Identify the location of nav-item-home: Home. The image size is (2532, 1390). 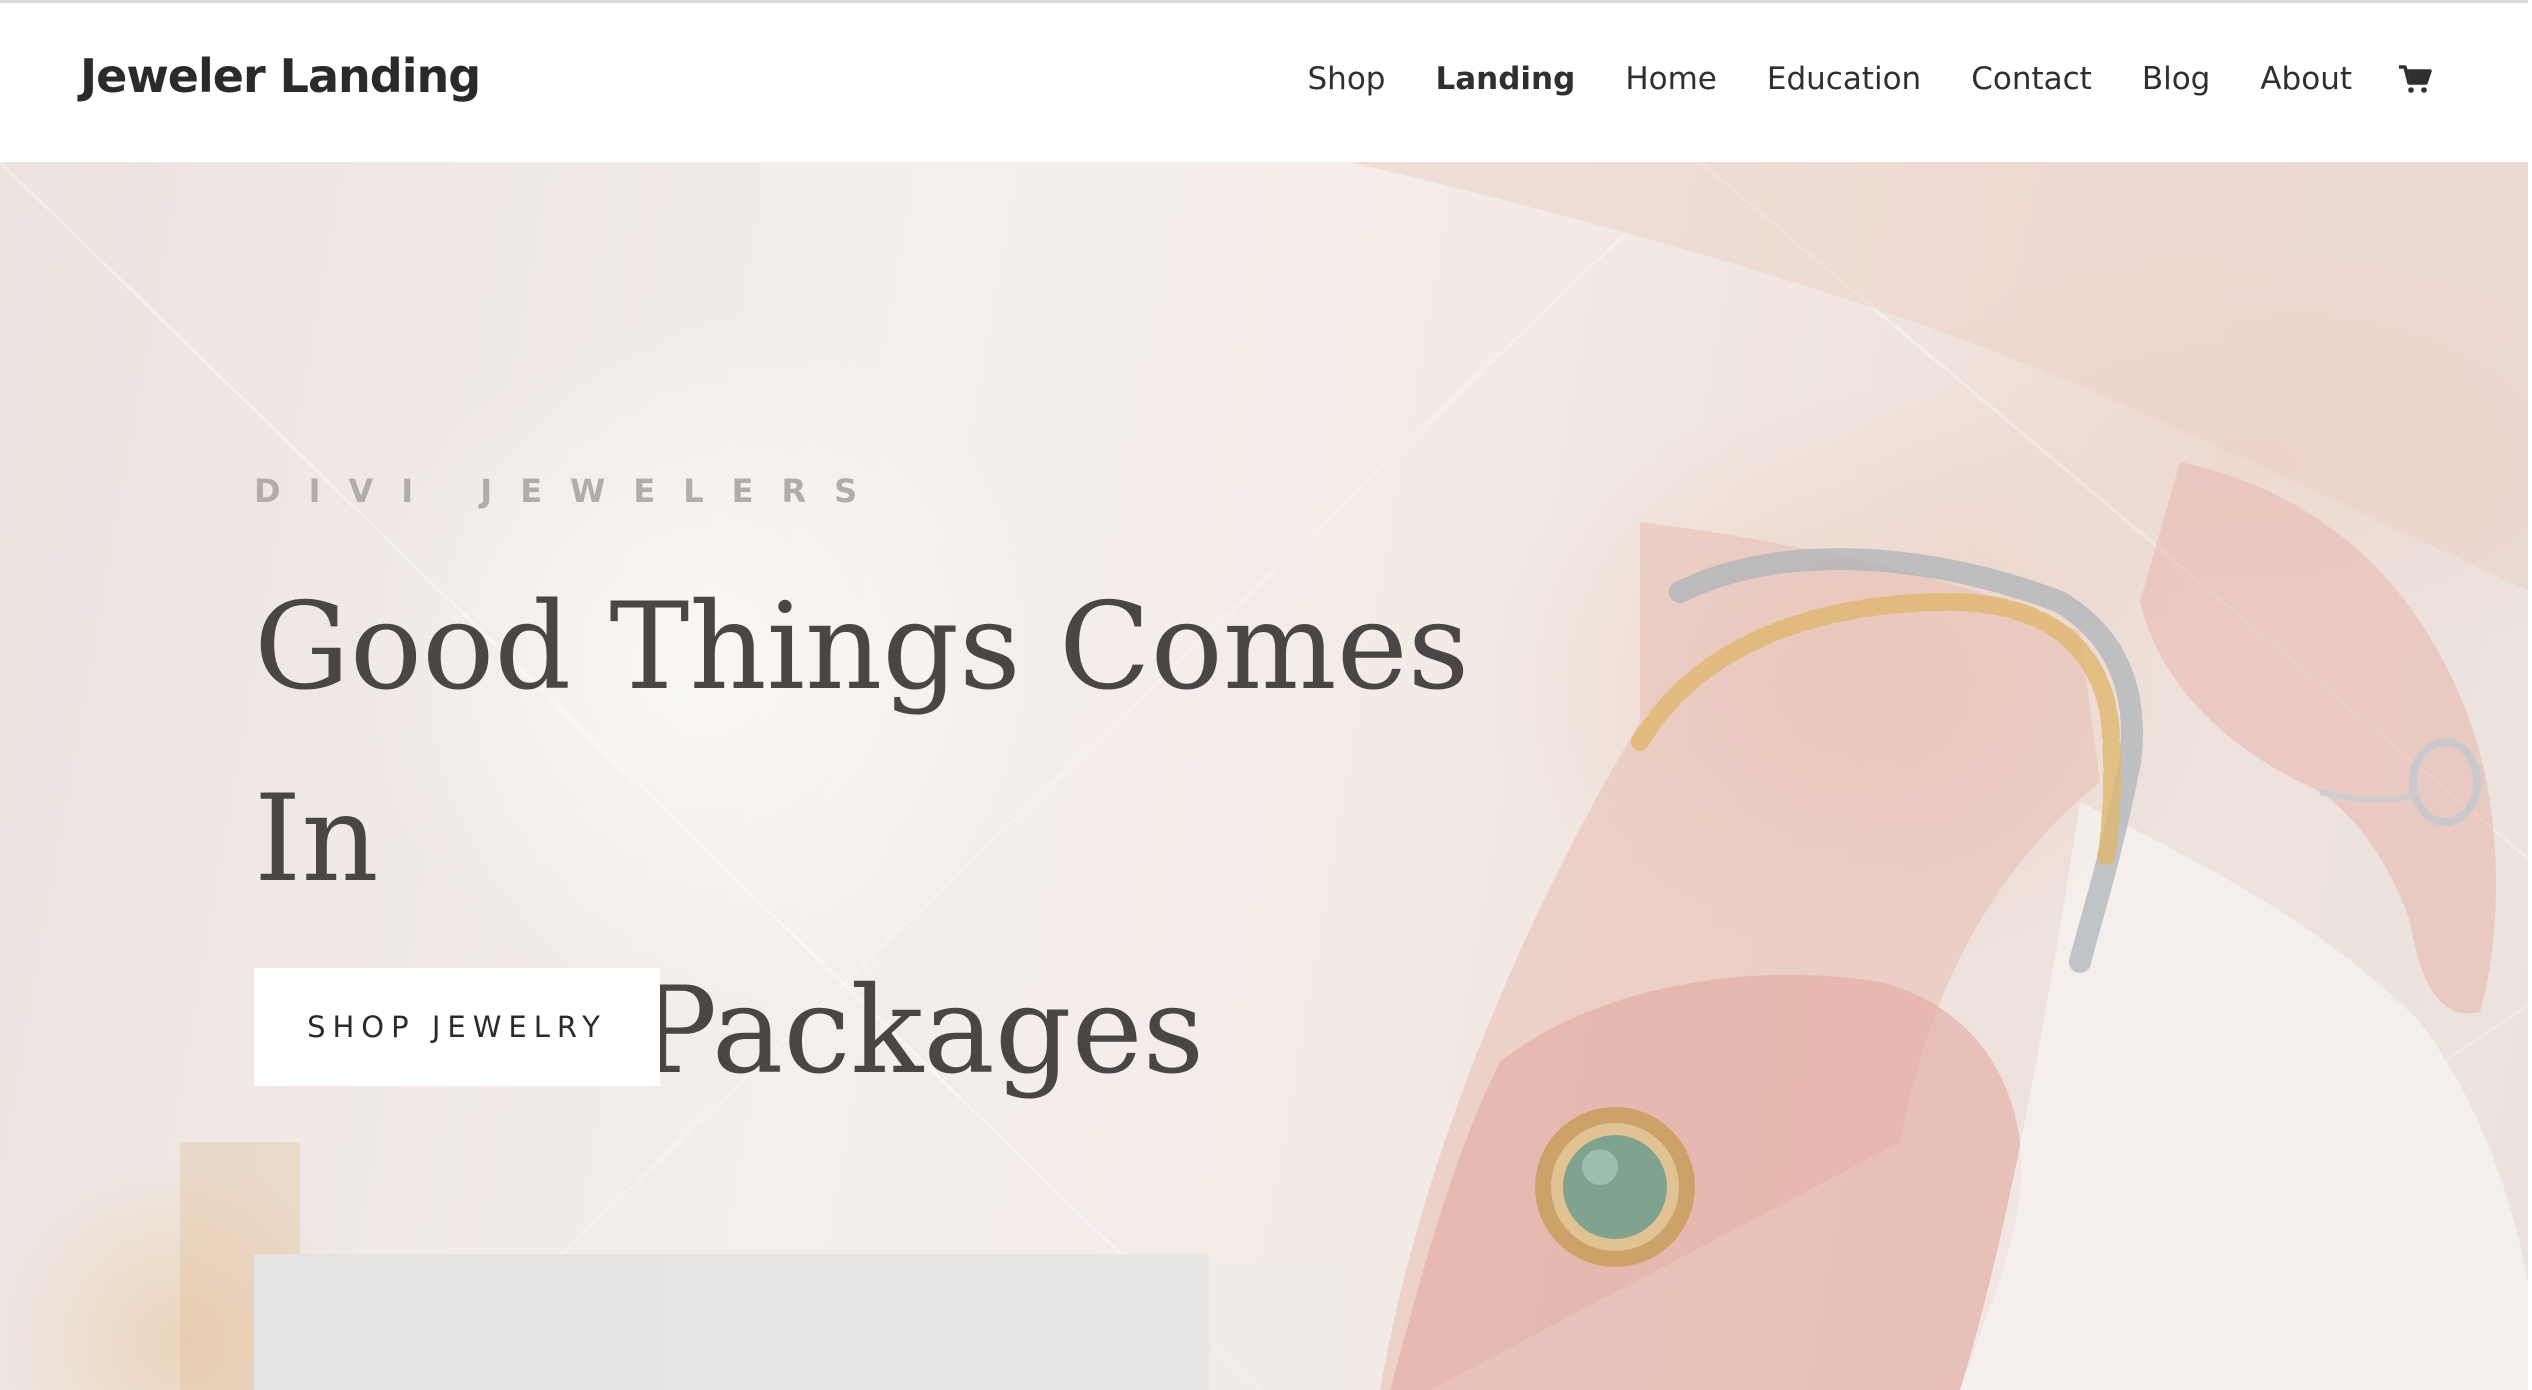
(1671, 79).